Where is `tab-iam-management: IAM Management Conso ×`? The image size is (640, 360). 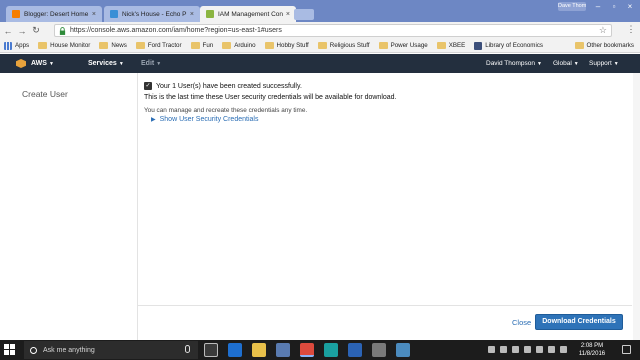 tab-iam-management: IAM Management Conso × is located at coordinates (248, 14).